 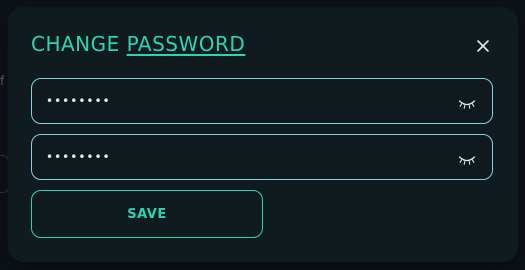 I want to click on close-icon, so click(x=483, y=46).